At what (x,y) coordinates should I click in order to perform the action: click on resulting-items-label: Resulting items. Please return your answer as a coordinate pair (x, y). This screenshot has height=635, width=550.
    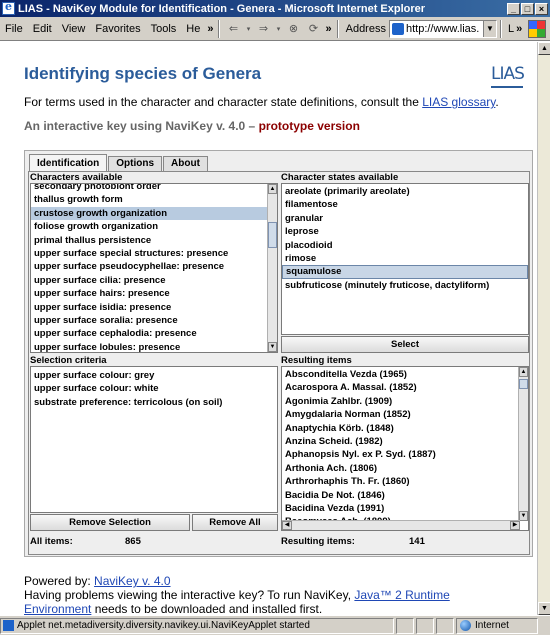
    Looking at the image, I should click on (316, 360).